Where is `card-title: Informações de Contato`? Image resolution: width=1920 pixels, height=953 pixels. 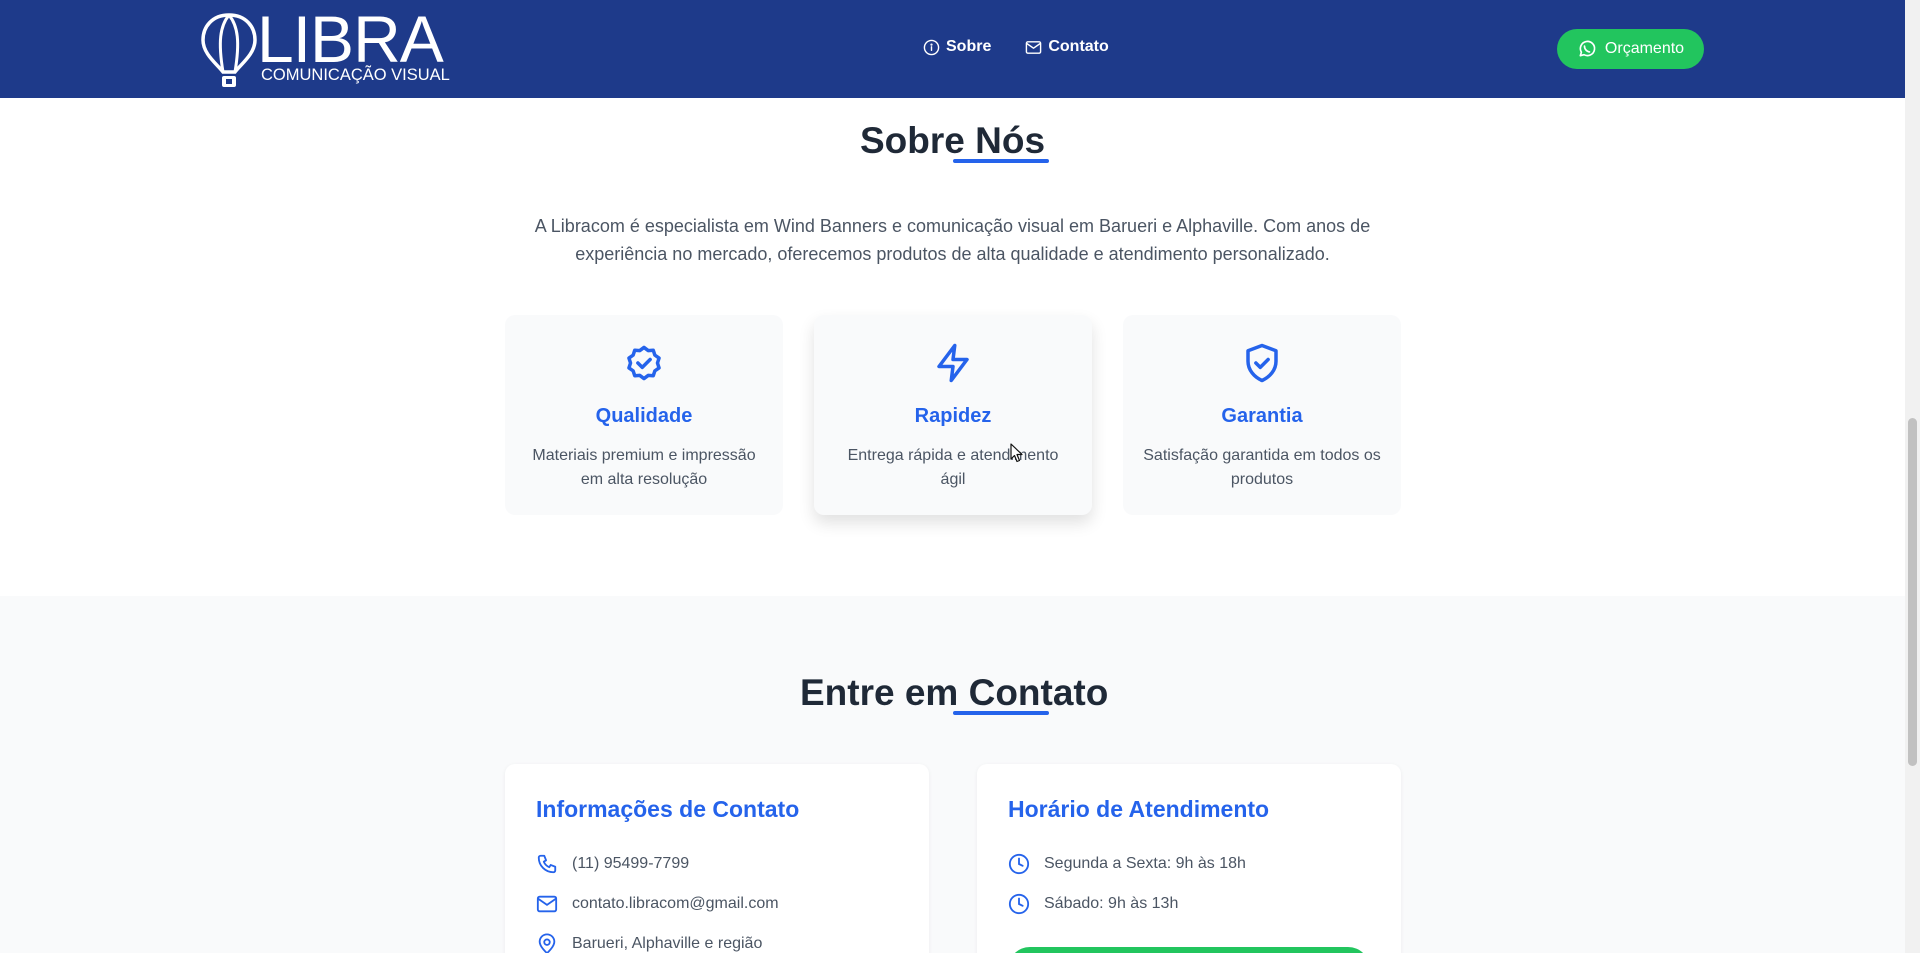
card-title: Informações de Contato is located at coordinates (668, 809).